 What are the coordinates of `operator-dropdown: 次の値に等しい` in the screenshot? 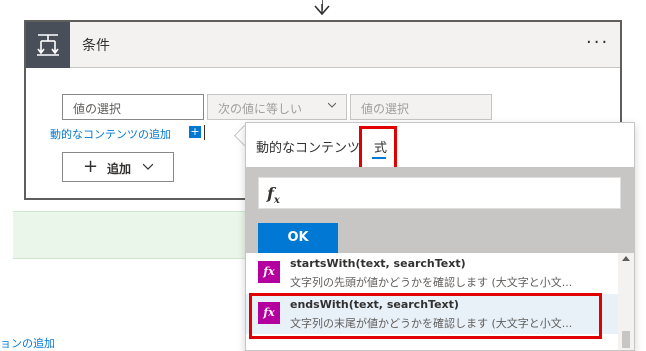 It's located at (277, 107).